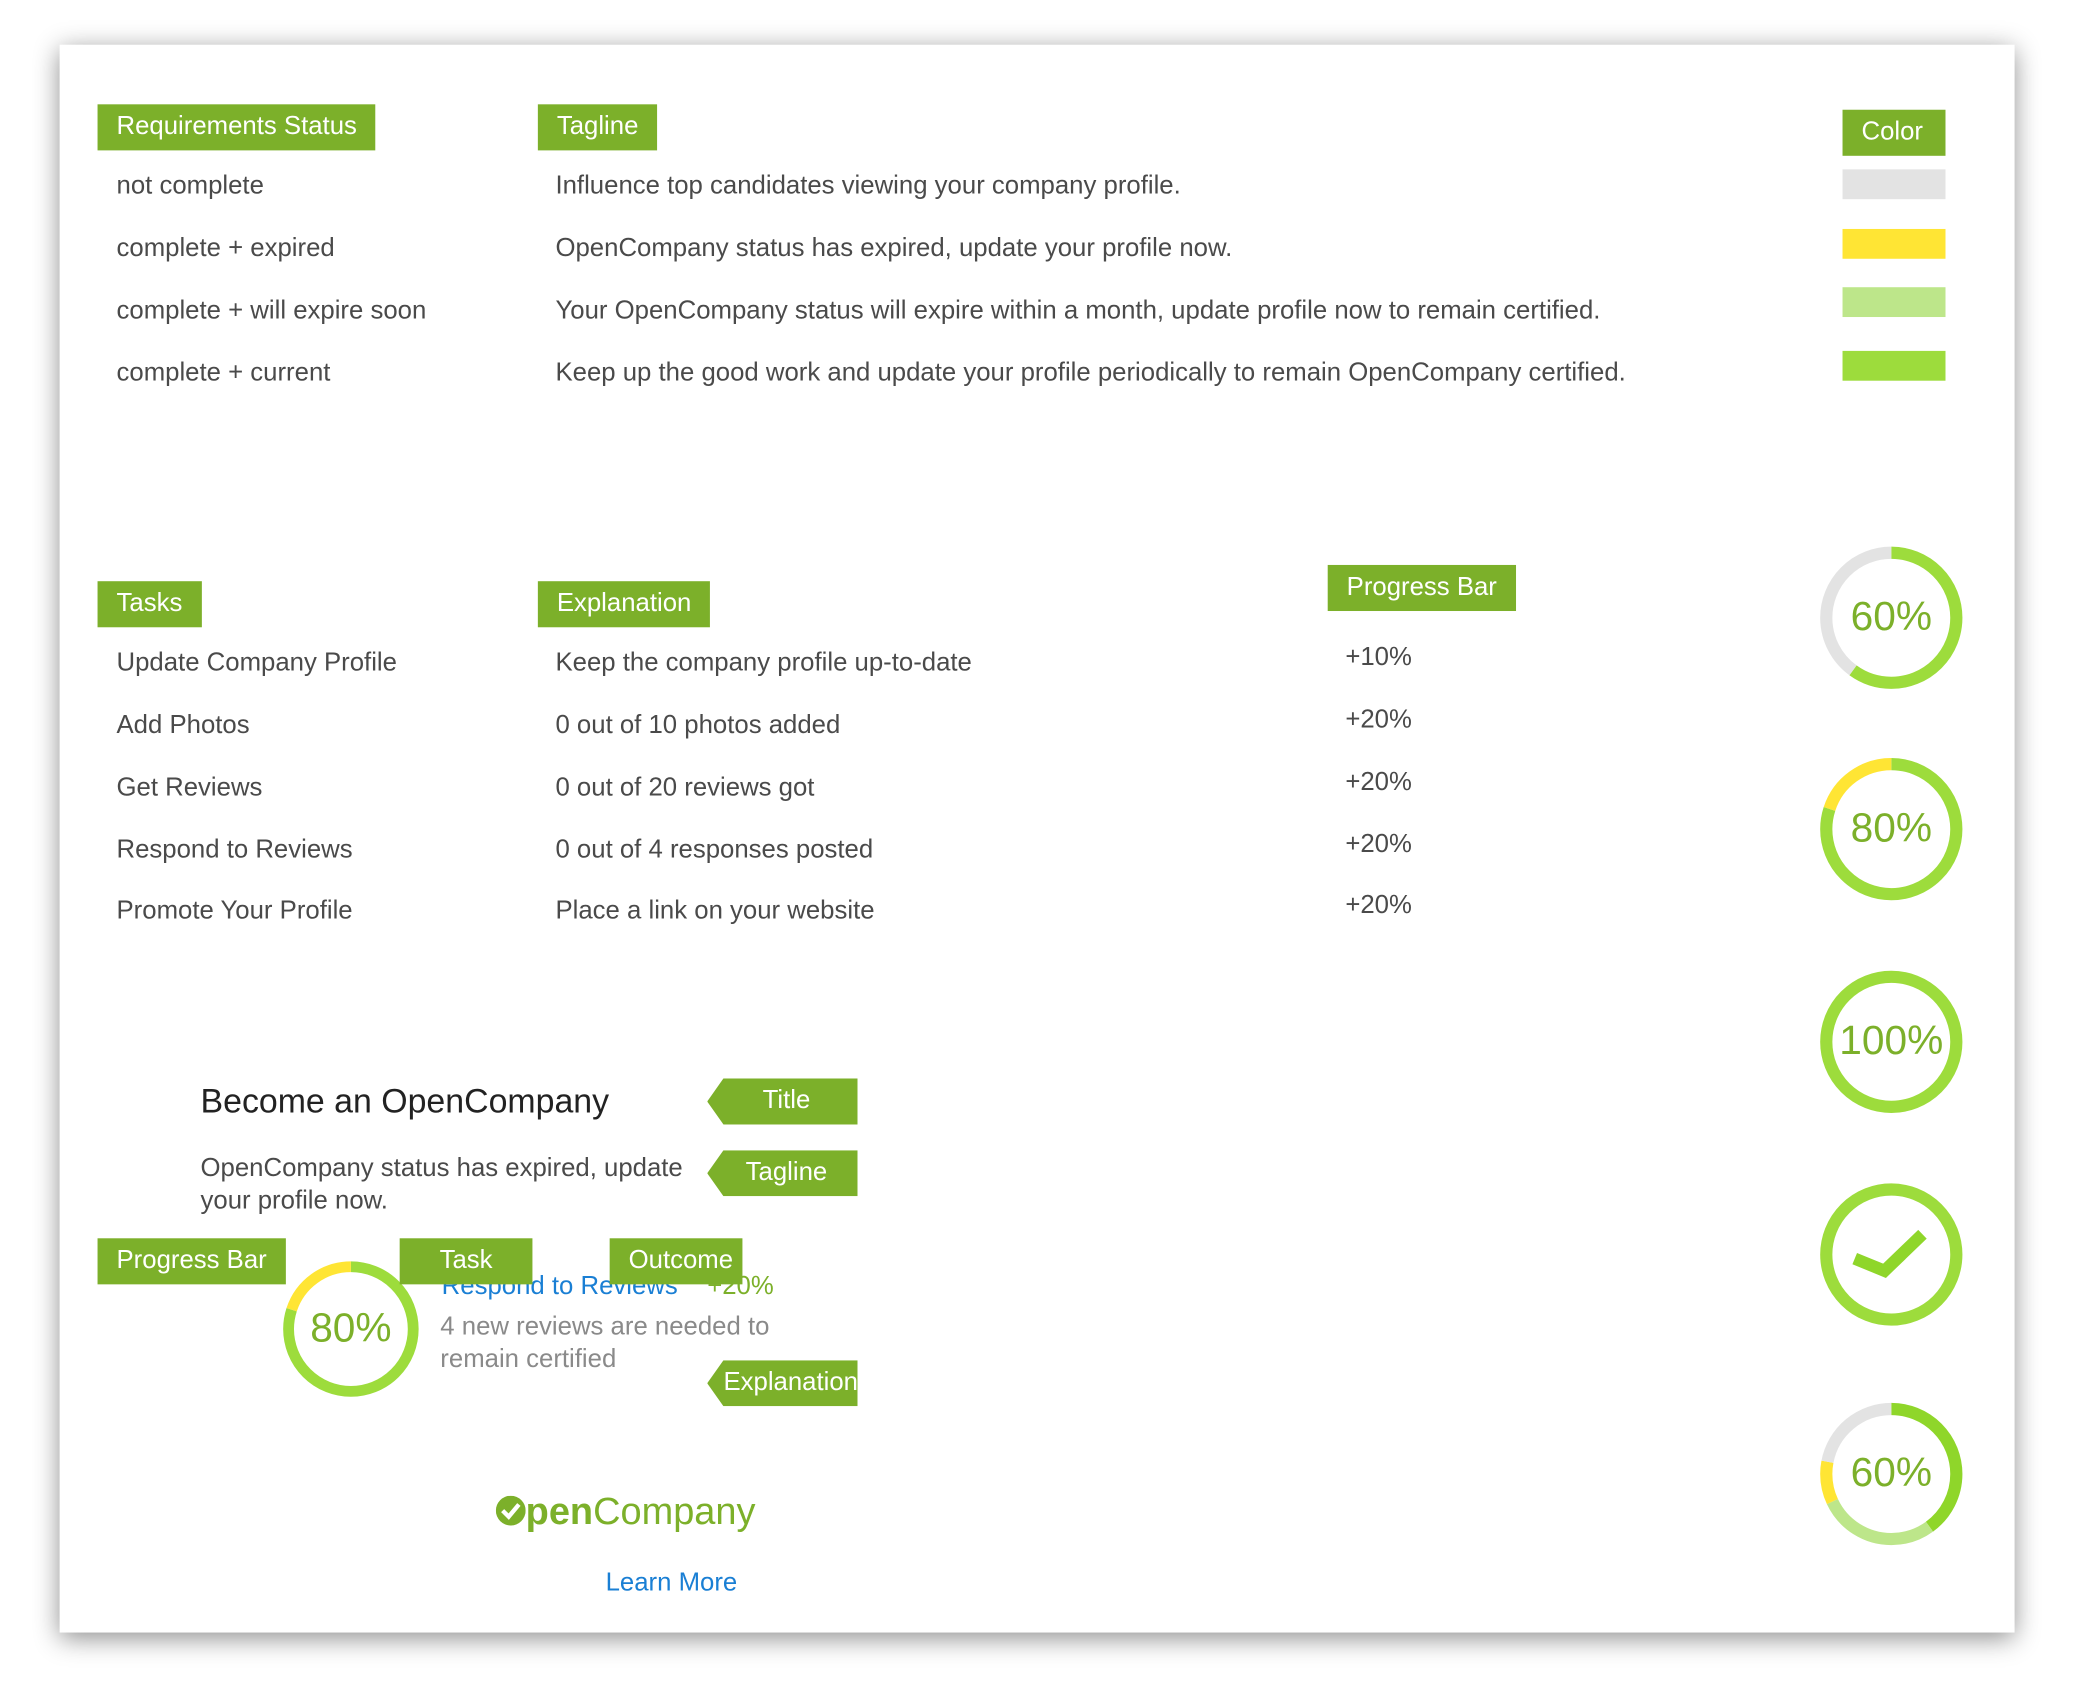  Describe the element at coordinates (189, 788) in the screenshot. I see `task-name: Get Reviews` at that location.